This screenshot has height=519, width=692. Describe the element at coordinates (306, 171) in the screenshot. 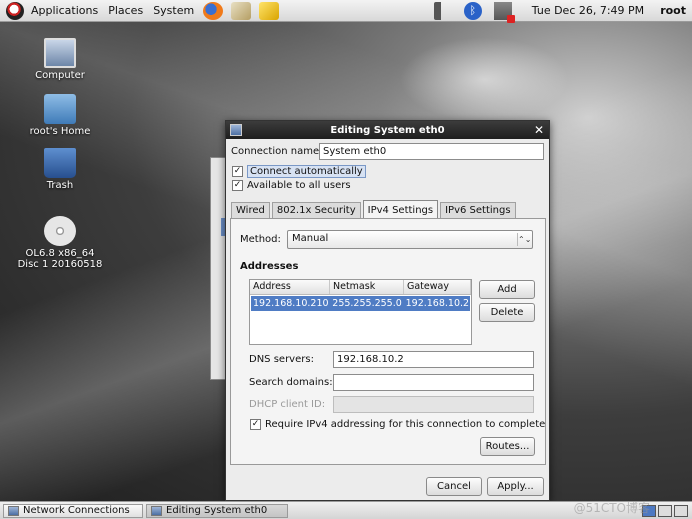

I see `connect-automatically-label: Connect automatically` at that location.